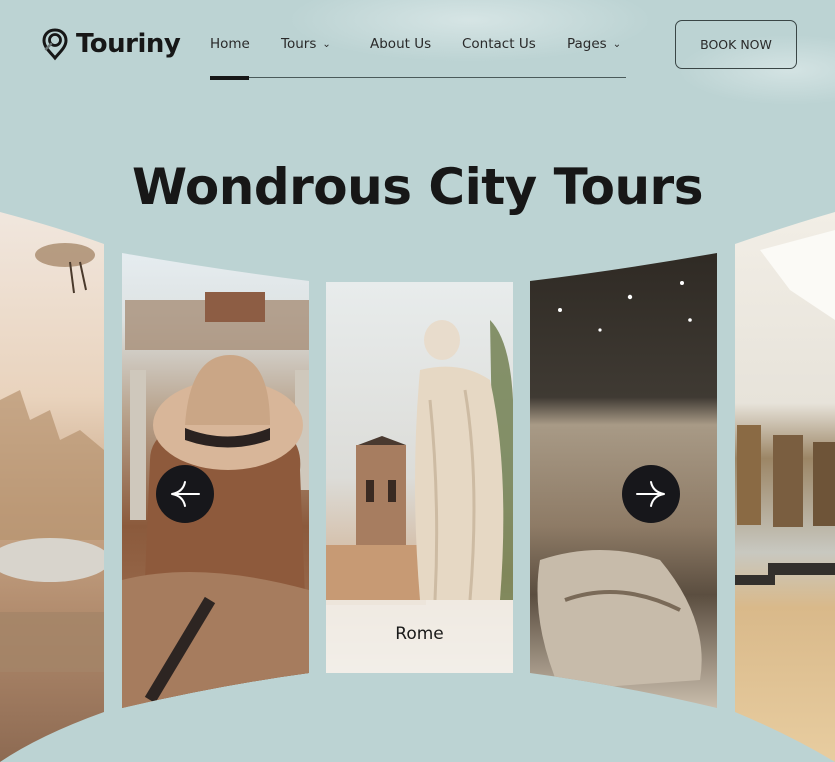 This screenshot has height=762, width=835. I want to click on carousel-next-button, so click(651, 494).